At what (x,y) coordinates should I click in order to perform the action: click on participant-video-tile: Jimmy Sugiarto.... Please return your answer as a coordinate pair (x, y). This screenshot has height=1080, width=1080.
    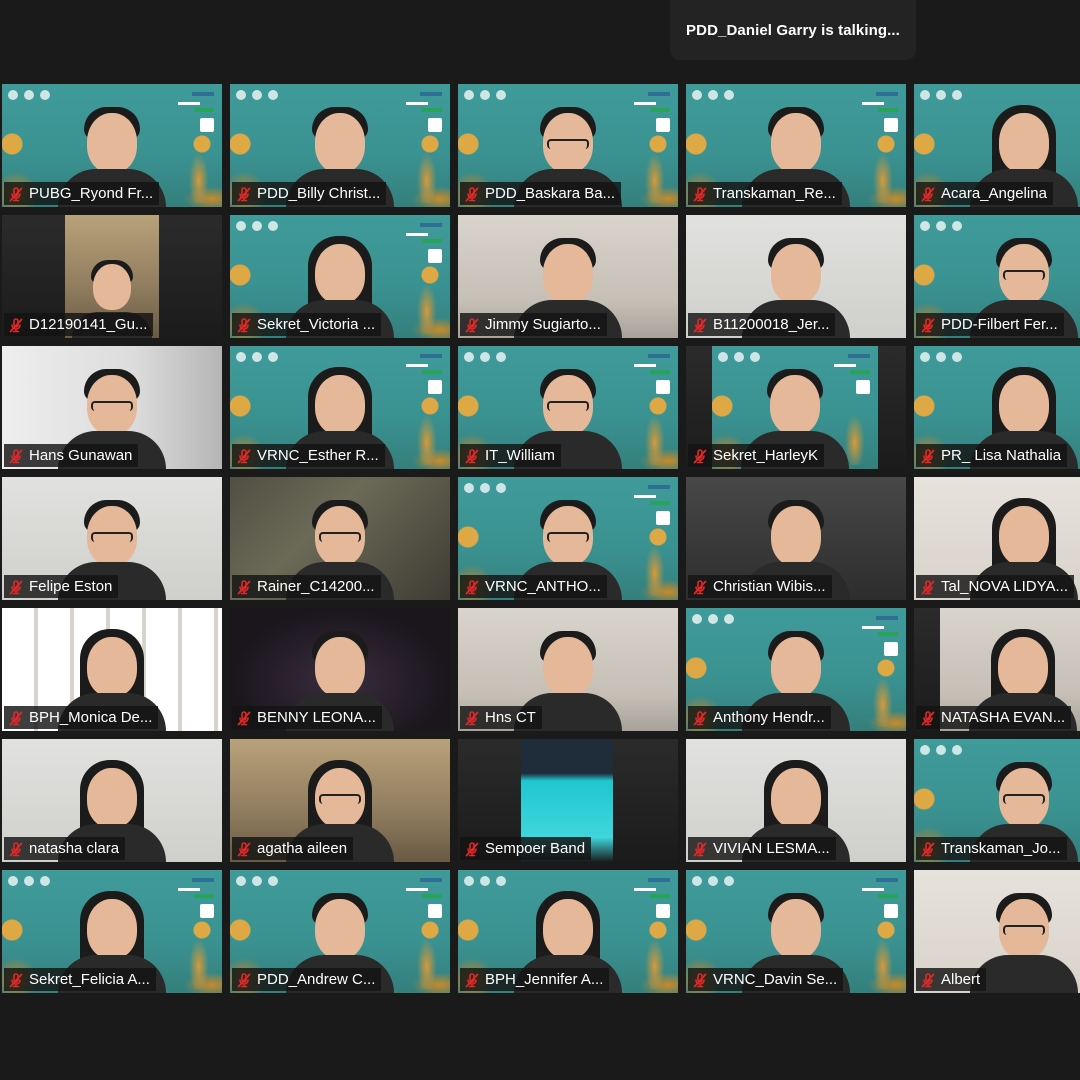
    Looking at the image, I should click on (568, 276).